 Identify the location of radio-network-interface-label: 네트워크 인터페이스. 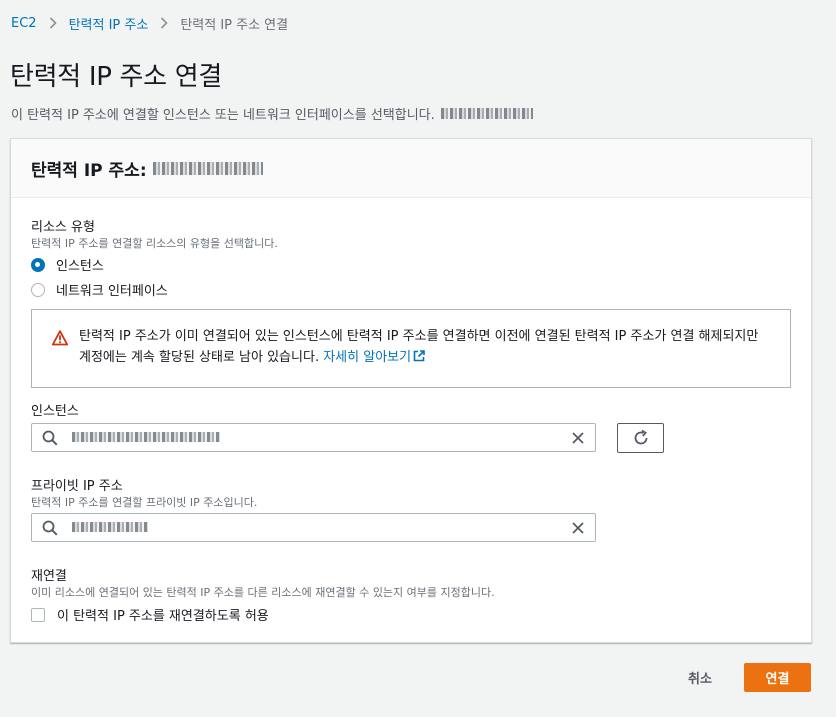
(112, 291).